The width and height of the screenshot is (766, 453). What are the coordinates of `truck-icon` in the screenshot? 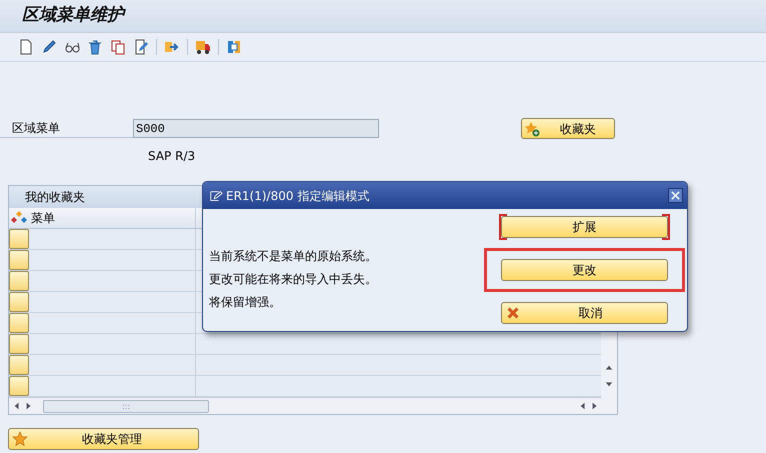 It's located at (203, 47).